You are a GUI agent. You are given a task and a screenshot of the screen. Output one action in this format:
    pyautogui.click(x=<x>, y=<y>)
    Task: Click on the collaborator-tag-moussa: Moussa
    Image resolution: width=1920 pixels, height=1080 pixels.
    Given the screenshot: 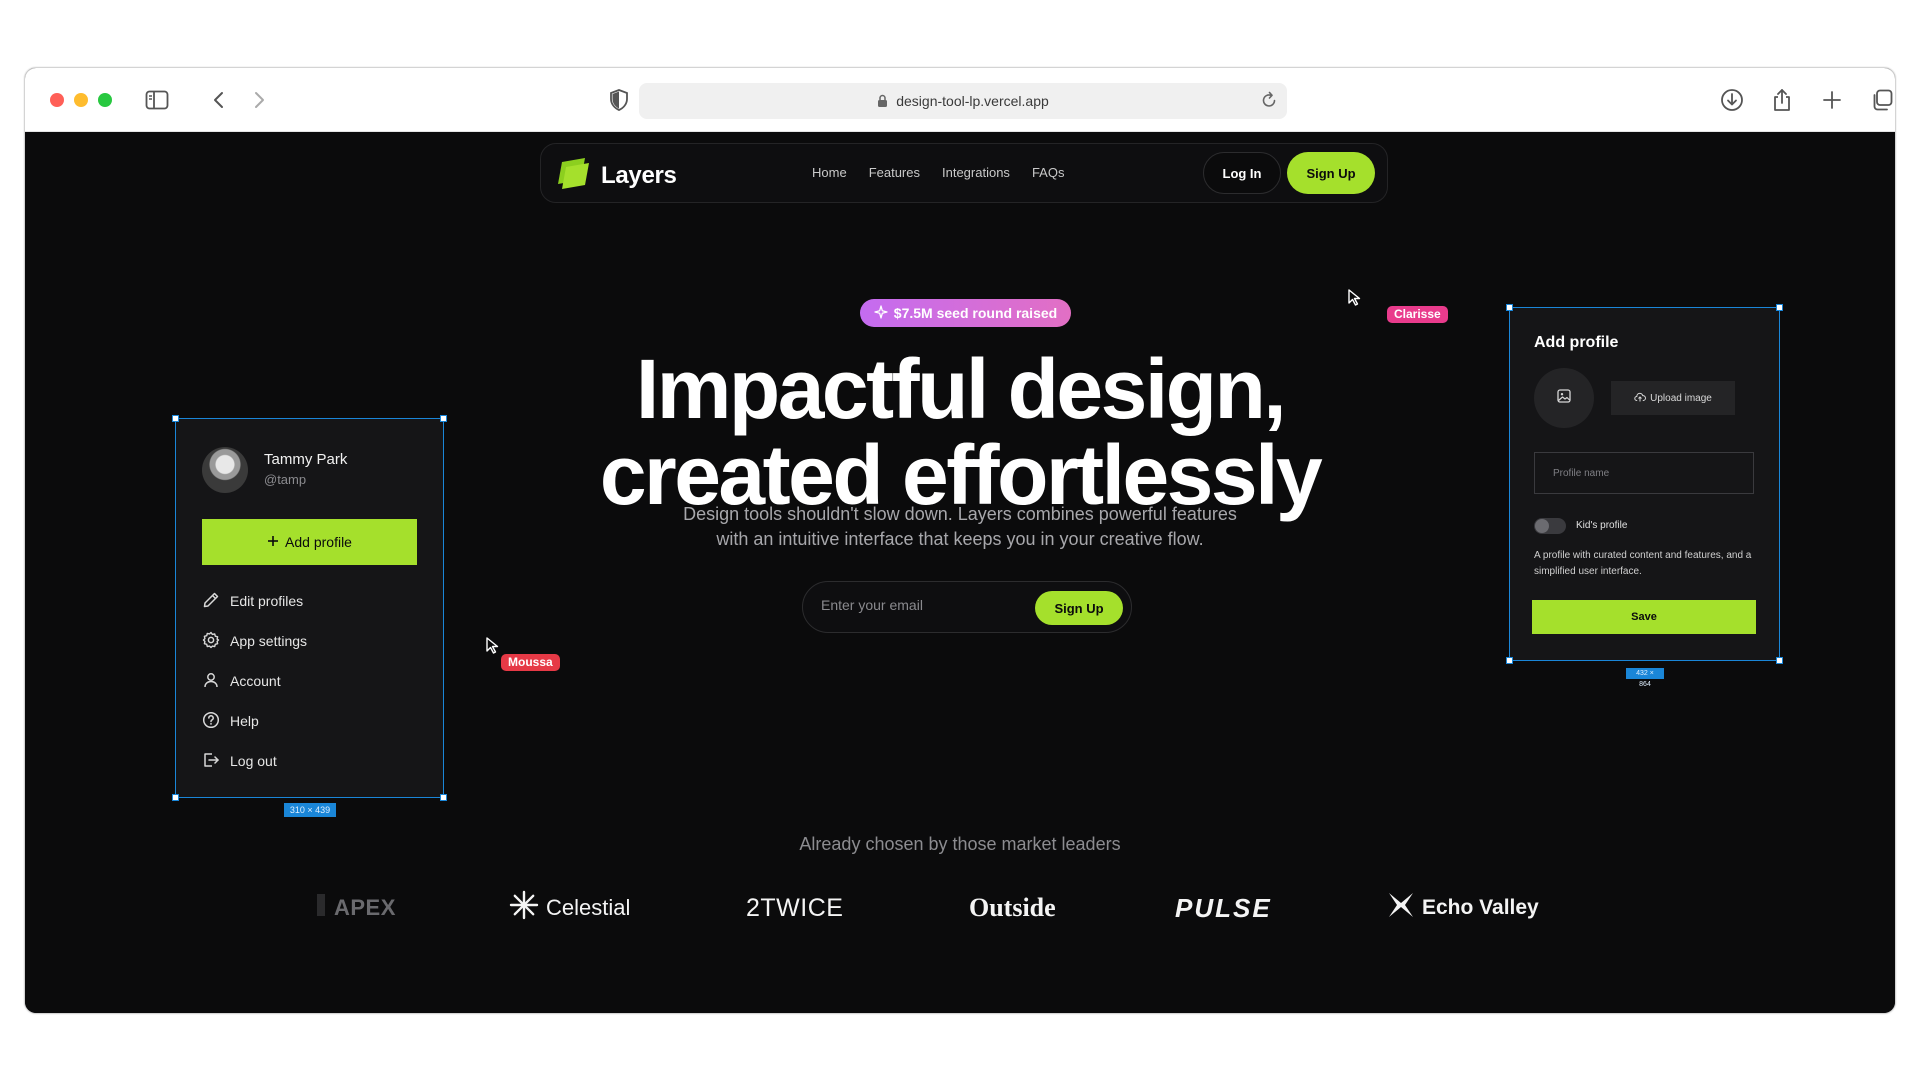 What is the action you would take?
    pyautogui.click(x=530, y=662)
    